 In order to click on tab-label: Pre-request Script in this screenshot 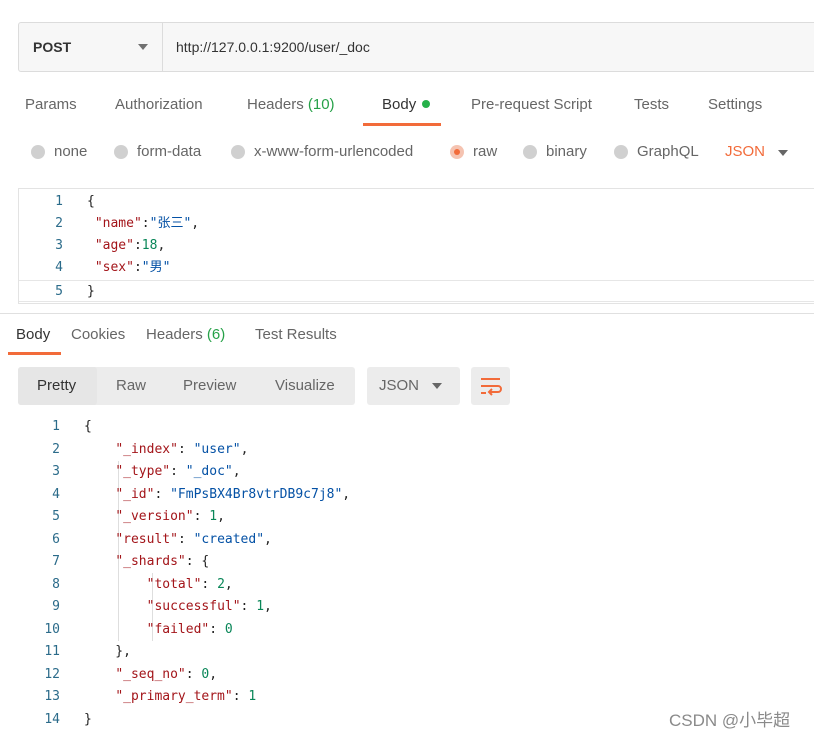, I will do `click(531, 104)`.